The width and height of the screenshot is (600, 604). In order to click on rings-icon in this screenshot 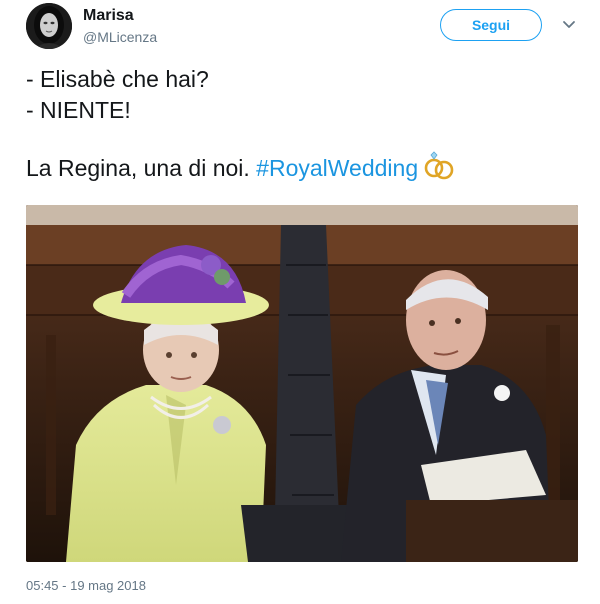, I will do `click(439, 165)`.